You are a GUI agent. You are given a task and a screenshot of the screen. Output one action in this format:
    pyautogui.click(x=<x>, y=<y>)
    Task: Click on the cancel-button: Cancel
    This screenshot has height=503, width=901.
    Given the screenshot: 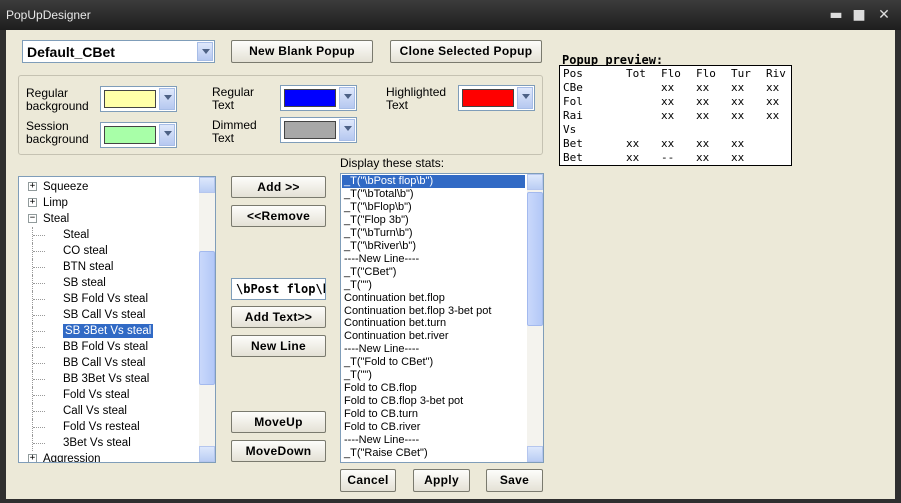 What is the action you would take?
    pyautogui.click(x=368, y=480)
    